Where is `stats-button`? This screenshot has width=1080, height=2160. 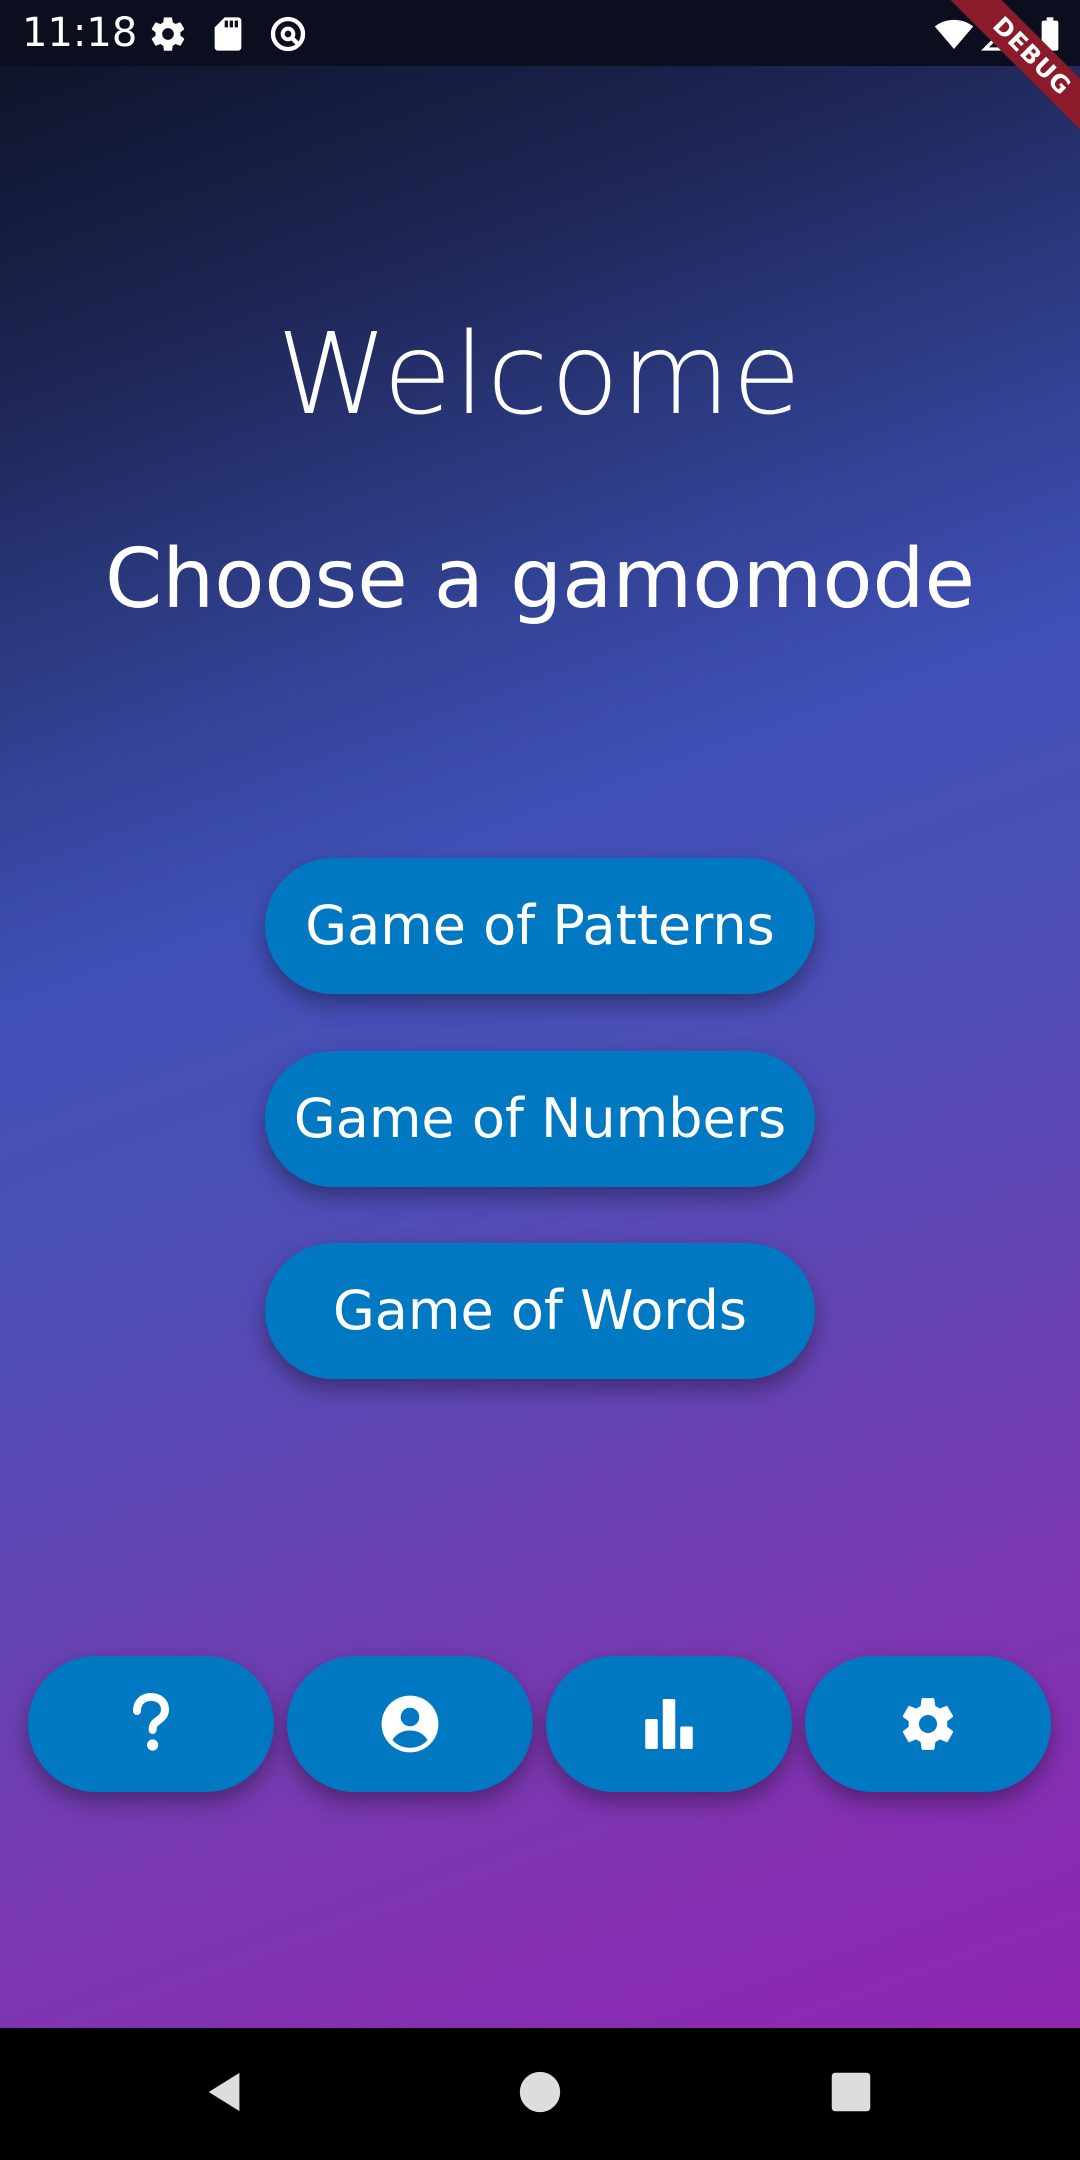 stats-button is located at coordinates (669, 1724).